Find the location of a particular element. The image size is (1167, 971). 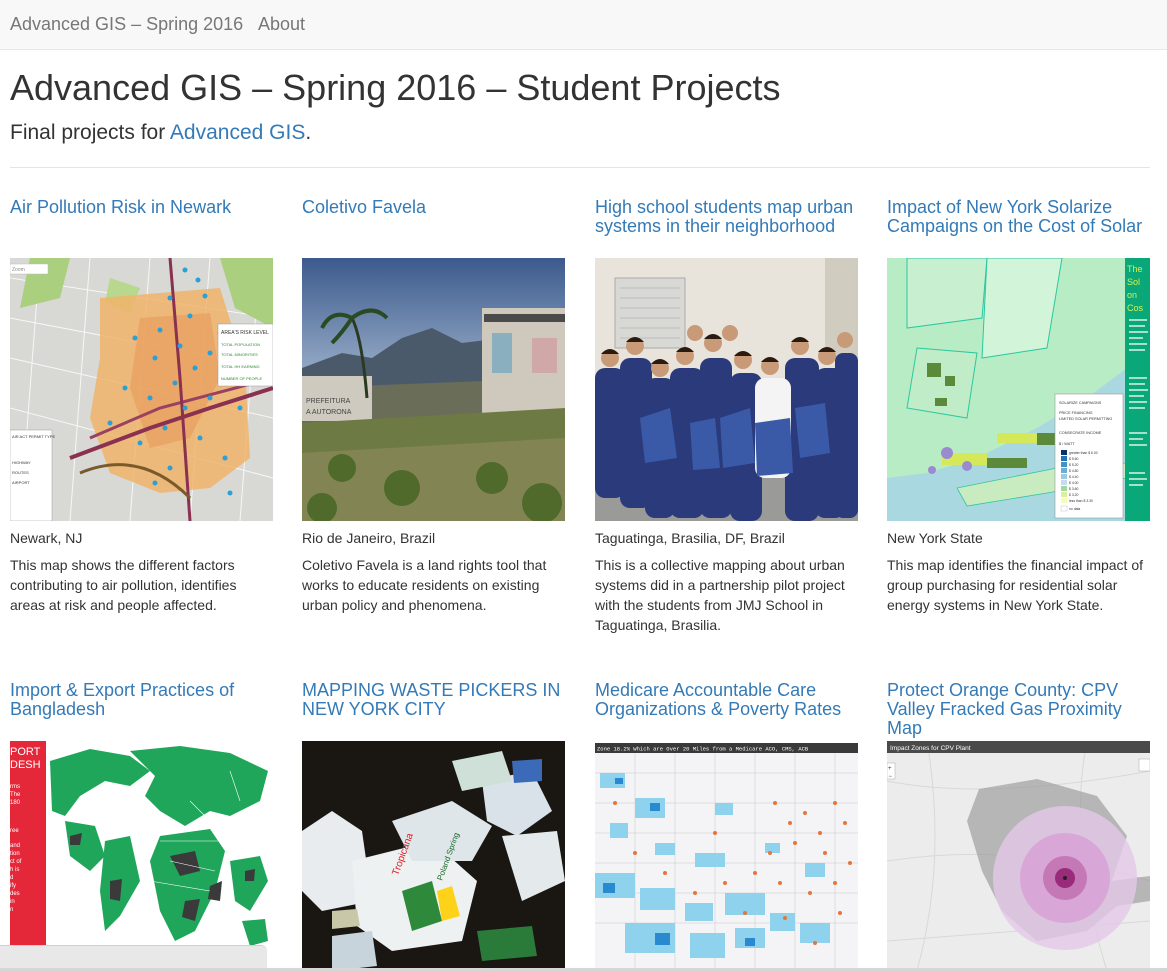

legend-income: CONSECRATE INCOME is located at coordinates (1080, 433).